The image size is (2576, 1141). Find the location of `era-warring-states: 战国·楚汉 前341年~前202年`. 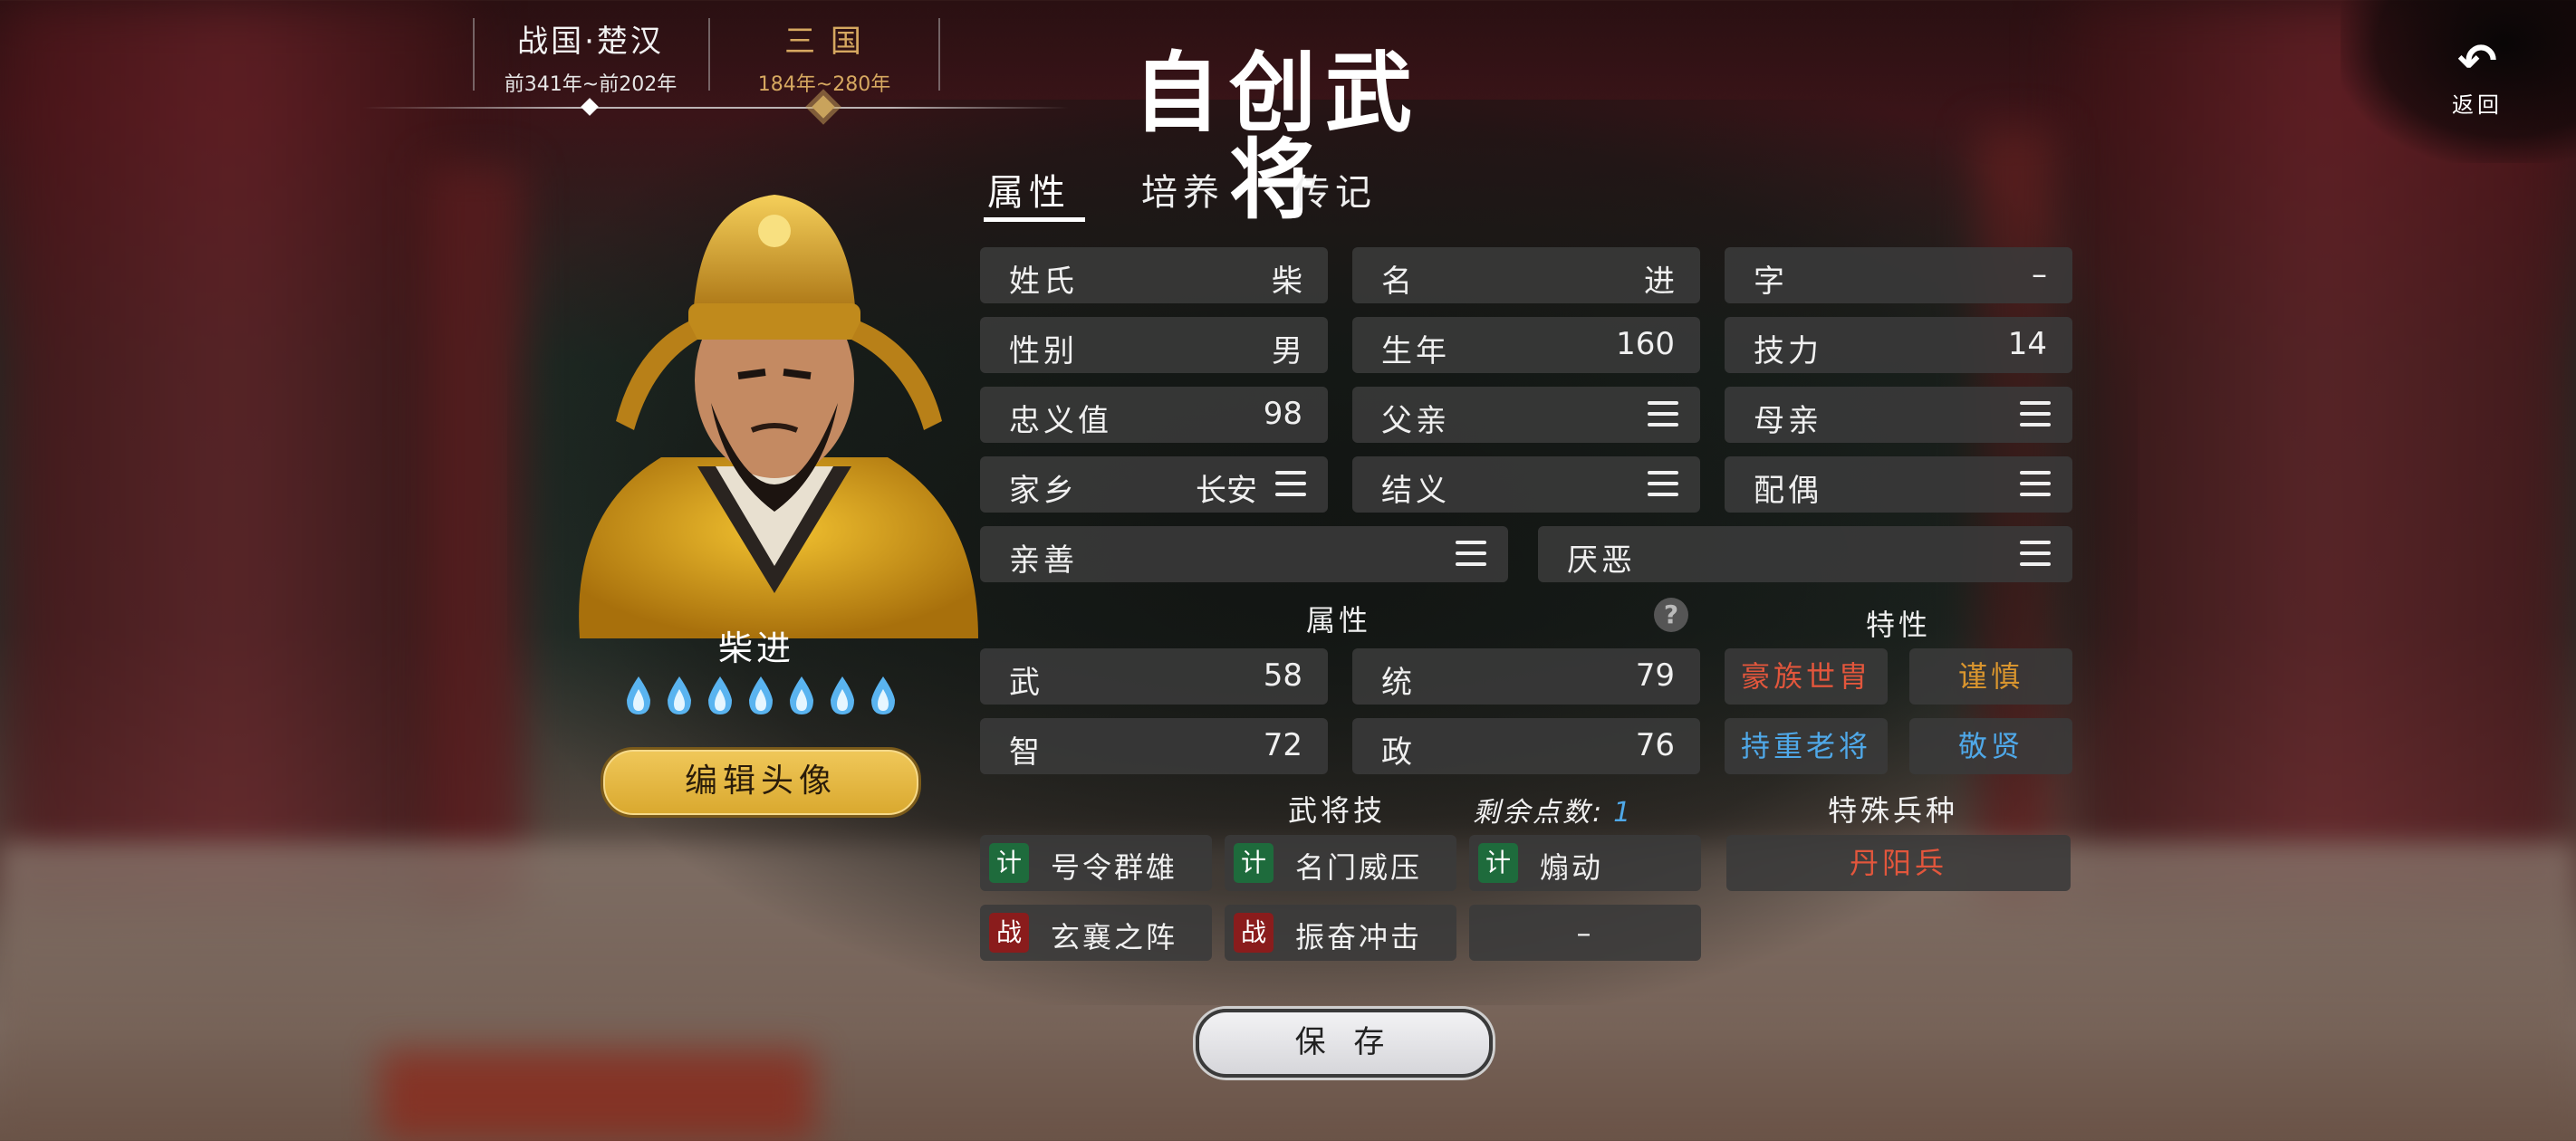

era-warring-states: 战国·楚汉 前341年~前202年 is located at coordinates (590, 57).